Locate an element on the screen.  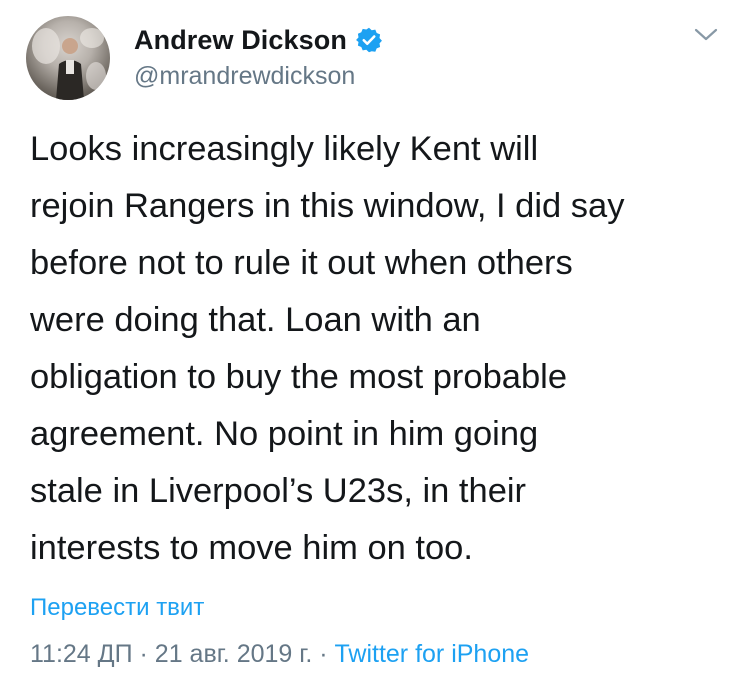
tweet-date: 21 авг. 2019 г. is located at coordinates (233, 654).